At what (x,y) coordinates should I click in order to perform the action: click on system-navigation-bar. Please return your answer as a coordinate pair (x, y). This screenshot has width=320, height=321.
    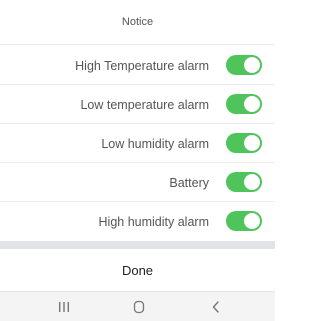
    Looking at the image, I should click on (137, 306).